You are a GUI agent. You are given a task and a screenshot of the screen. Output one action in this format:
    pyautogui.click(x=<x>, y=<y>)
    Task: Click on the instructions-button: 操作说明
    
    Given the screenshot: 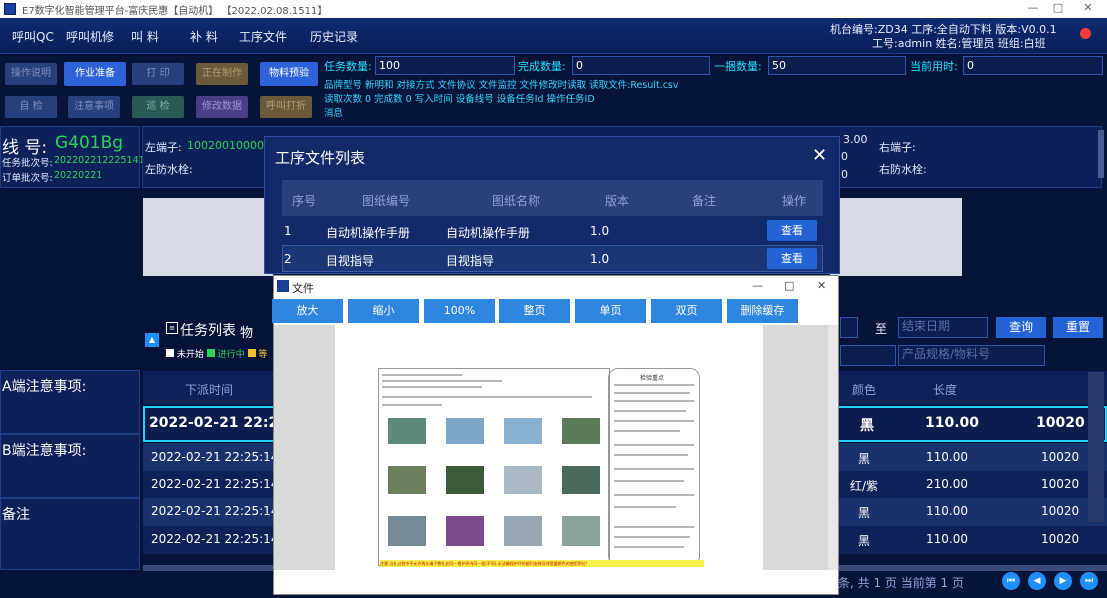 What is the action you would take?
    pyautogui.click(x=31, y=74)
    